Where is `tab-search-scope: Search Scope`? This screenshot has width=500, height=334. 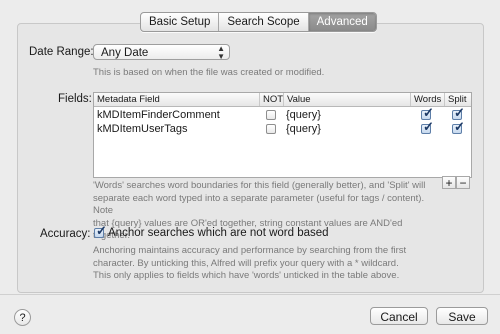 tab-search-scope: Search Scope is located at coordinates (264, 22).